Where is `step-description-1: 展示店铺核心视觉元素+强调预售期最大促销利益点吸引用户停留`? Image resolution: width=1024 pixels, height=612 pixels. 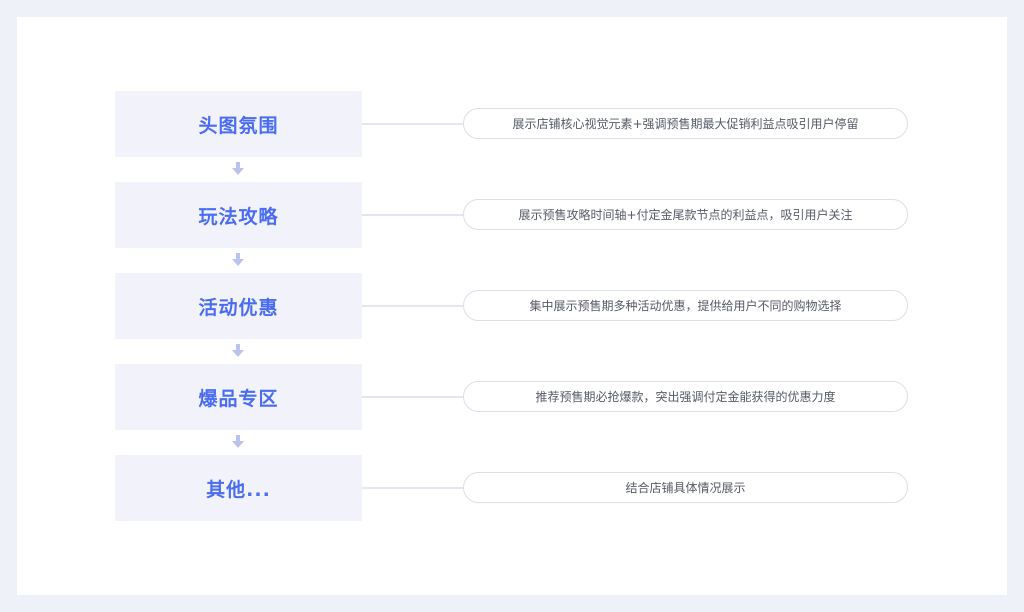 step-description-1: 展示店铺核心视觉元素+强调预售期最大促销利益点吸引用户停留 is located at coordinates (685, 123).